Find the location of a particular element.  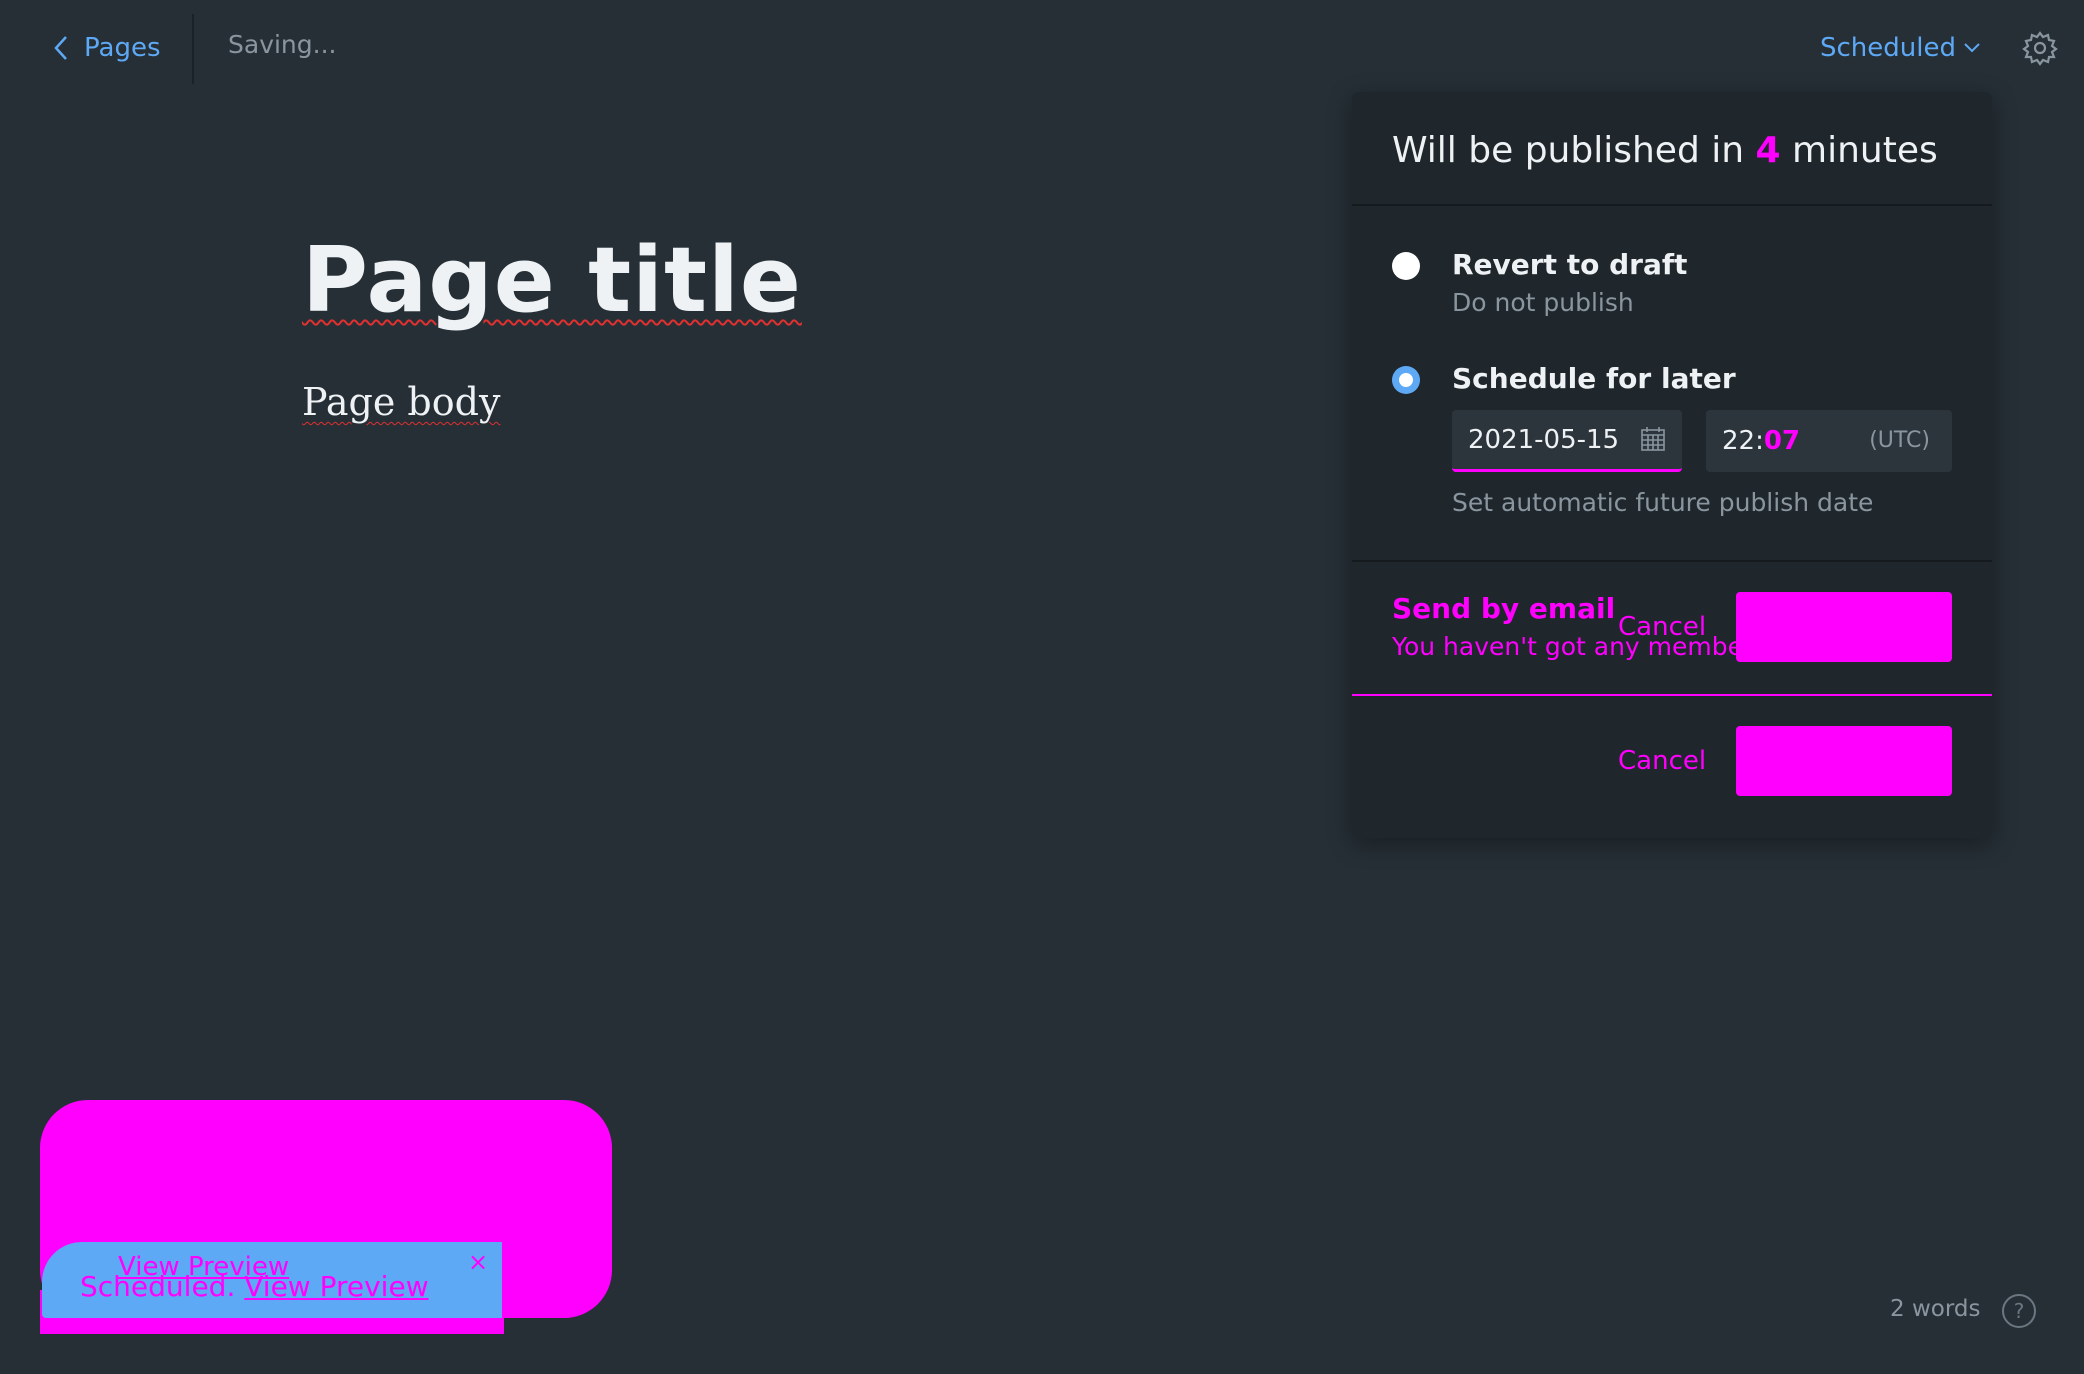

heading-prefix: Will be published in is located at coordinates (1568, 150).